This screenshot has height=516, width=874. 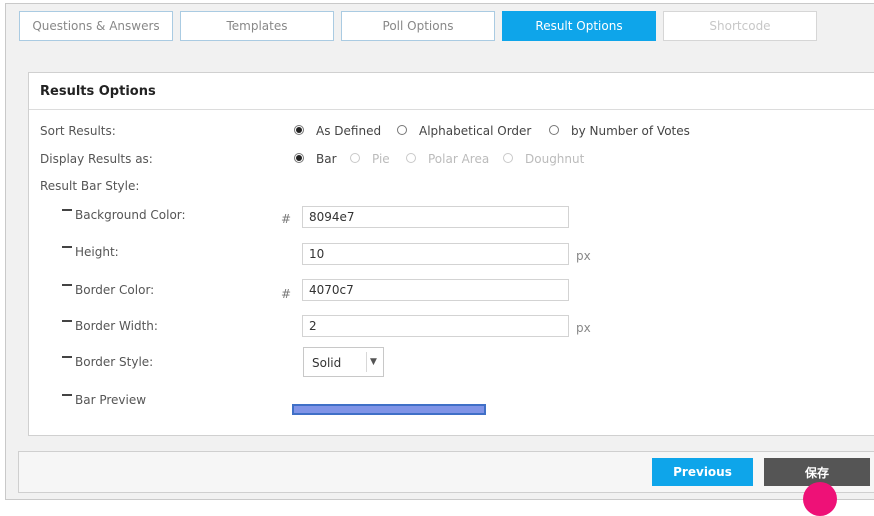 I want to click on border-width-dash, so click(x=67, y=321).